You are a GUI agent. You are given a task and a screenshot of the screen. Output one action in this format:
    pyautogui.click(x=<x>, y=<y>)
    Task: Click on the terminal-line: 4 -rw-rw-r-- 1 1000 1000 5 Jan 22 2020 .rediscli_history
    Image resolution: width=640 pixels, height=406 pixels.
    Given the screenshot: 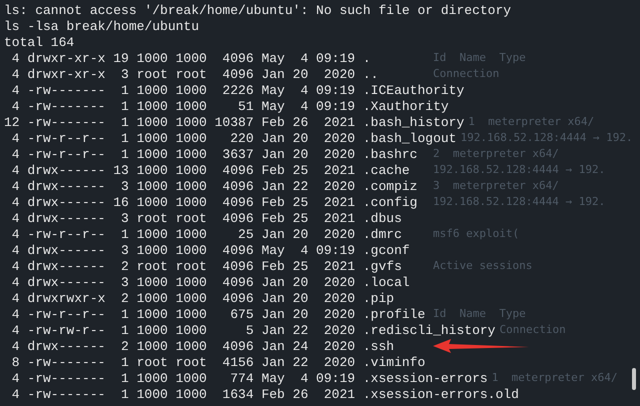 What is the action you would take?
    pyautogui.click(x=253, y=330)
    